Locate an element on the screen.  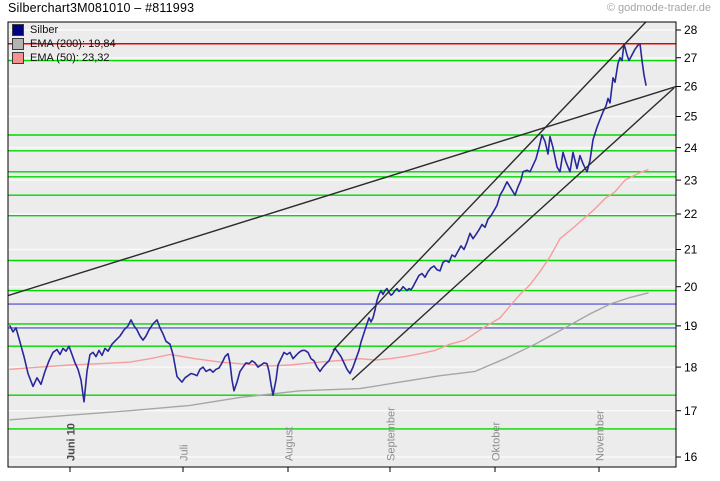
y-tick-label: 17 is located at coordinates (691, 411).